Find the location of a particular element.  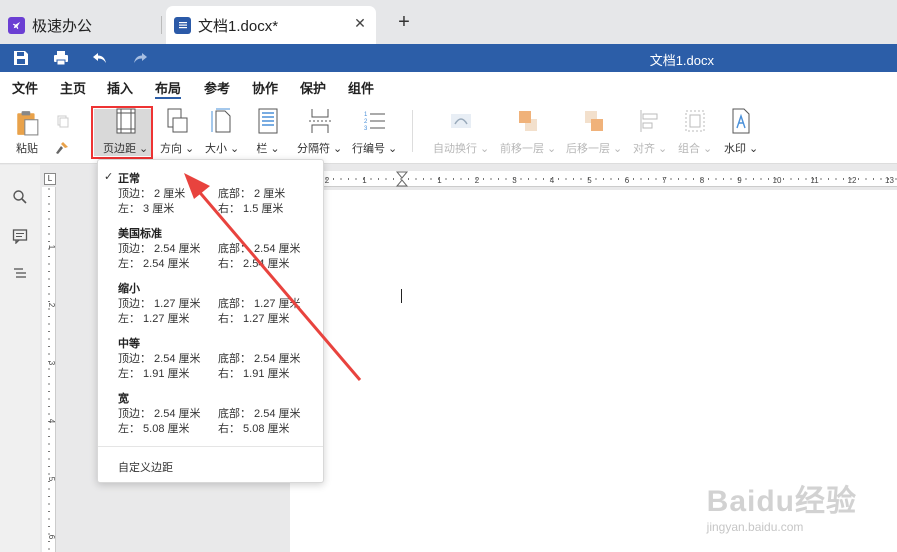

text-wrap-button: 自动换行 ⌄ is located at coordinates (461, 132).